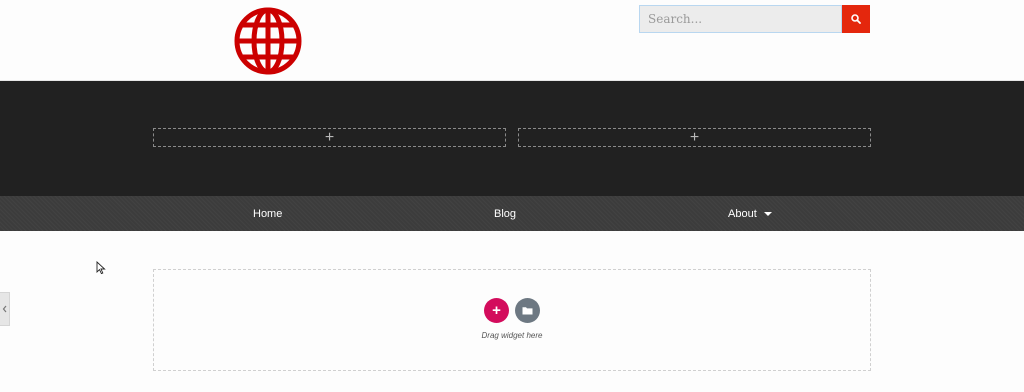  Describe the element at coordinates (767, 213) in the screenshot. I see `chevron-down-icon` at that location.